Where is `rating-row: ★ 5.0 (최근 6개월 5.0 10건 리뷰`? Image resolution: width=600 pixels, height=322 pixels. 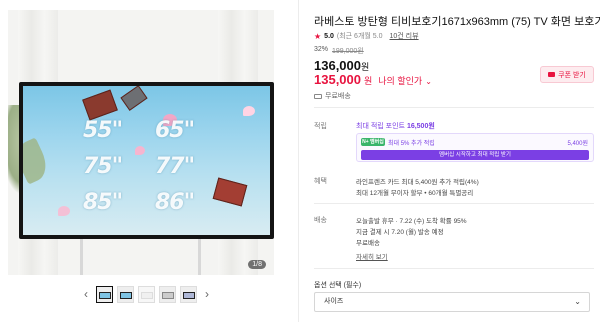
rating-row: ★ 5.0 (최근 6개월 5.0 10건 리뷰 is located at coordinates (366, 36).